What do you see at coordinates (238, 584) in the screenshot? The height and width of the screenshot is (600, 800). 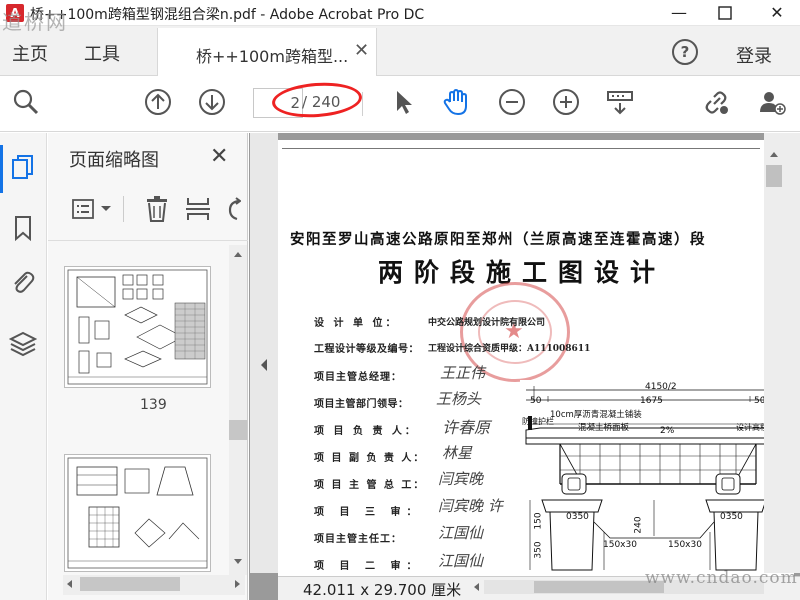 I see `scroll-right-arrow-icon` at bounding box center [238, 584].